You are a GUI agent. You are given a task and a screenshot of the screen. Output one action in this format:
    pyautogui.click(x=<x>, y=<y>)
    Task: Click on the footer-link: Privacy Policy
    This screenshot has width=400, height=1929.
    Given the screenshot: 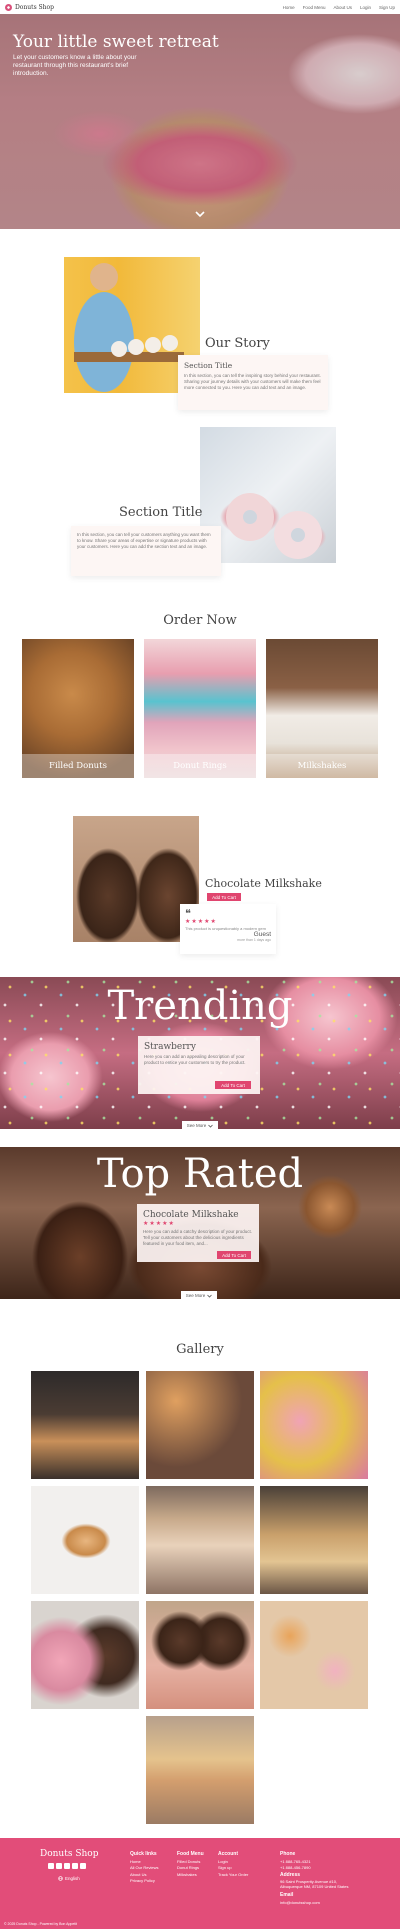 What is the action you would take?
    pyautogui.click(x=144, y=1881)
    